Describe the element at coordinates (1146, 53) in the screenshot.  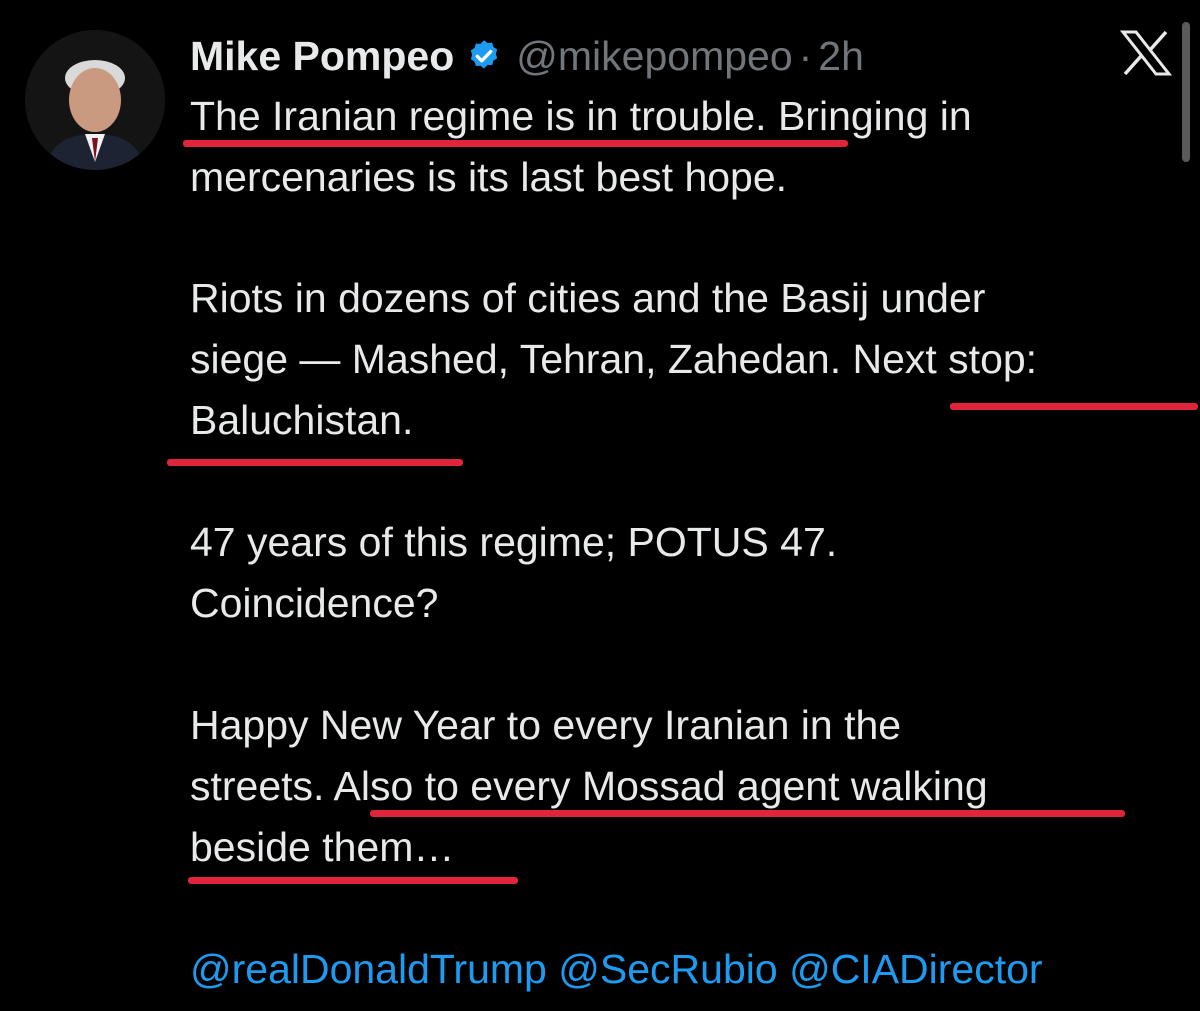
I see `x-logo-icon` at that location.